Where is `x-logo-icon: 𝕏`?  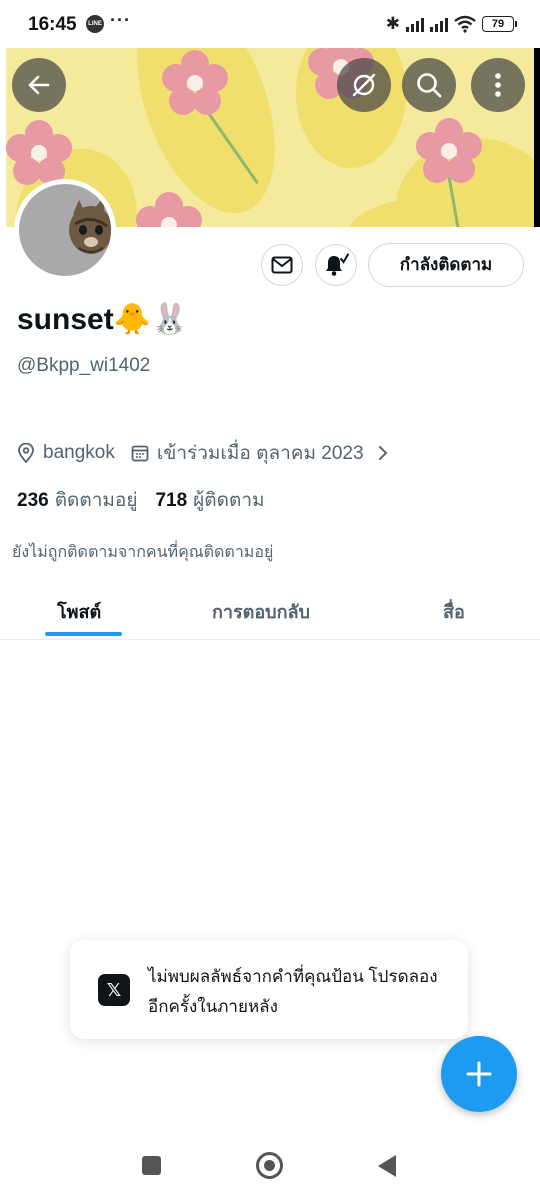
x-logo-icon: 𝕏 is located at coordinates (114, 990).